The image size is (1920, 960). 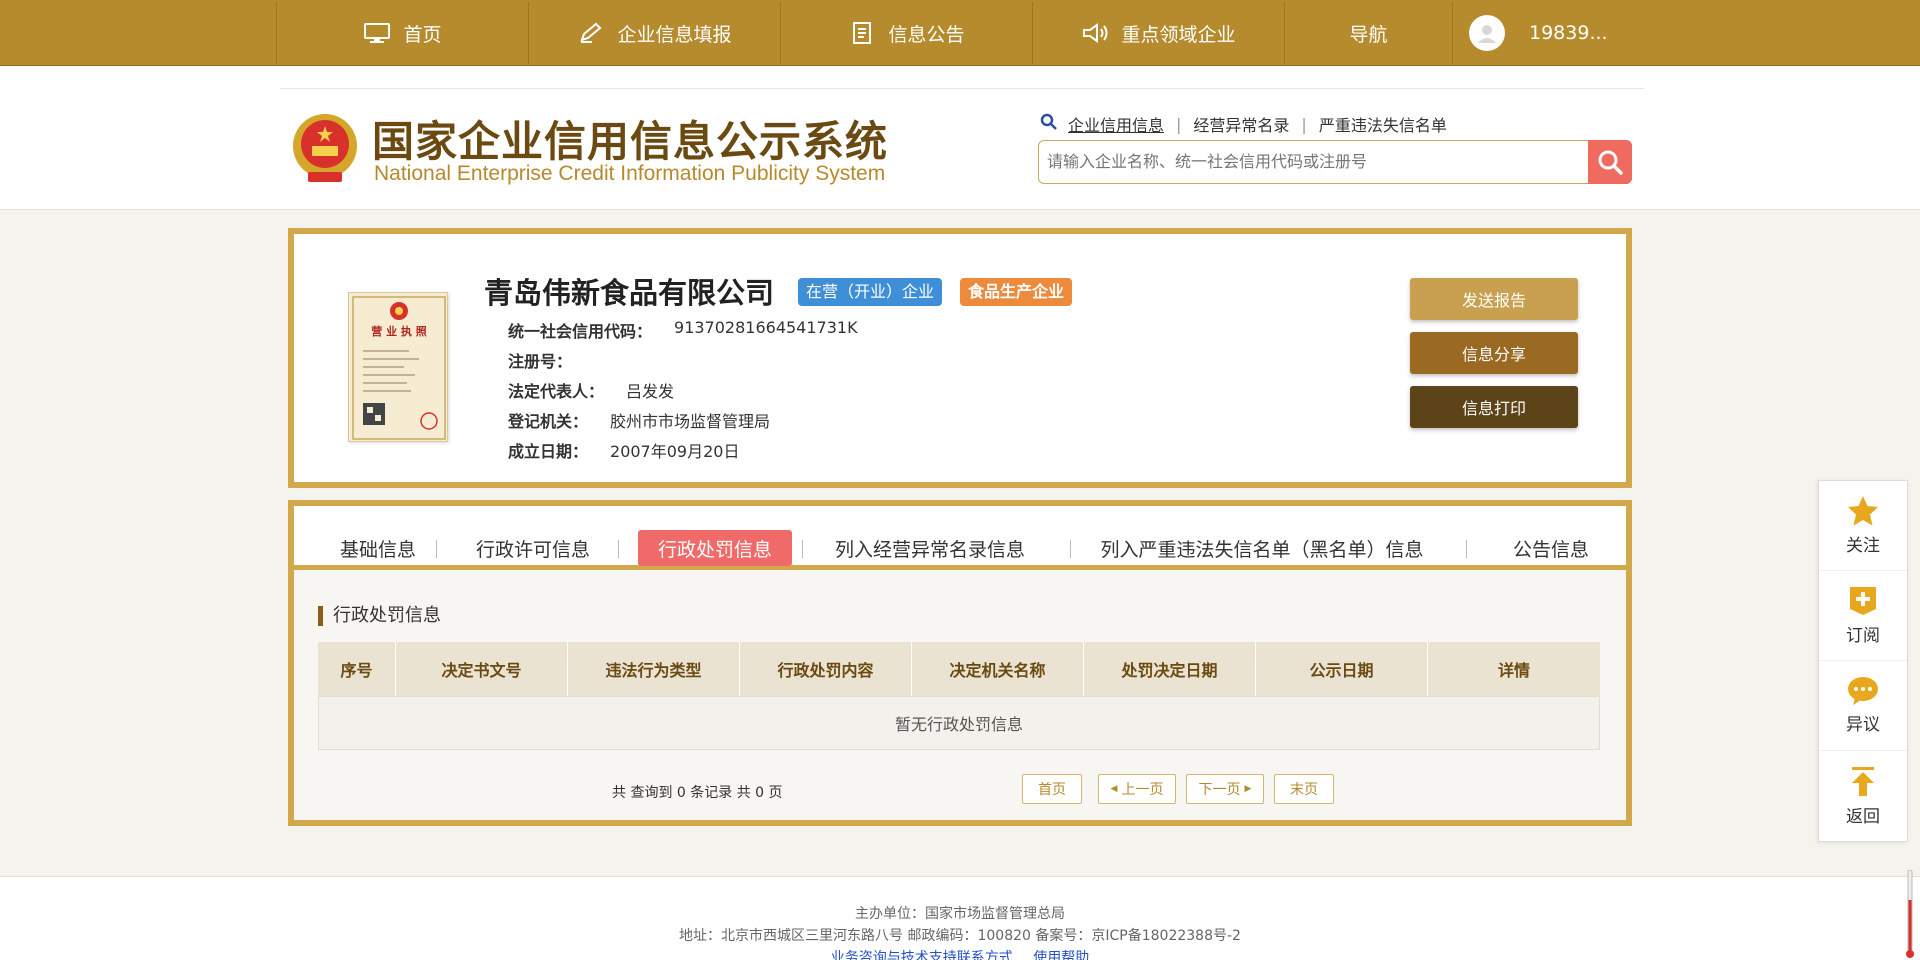 I want to click on col-authority: 决定机关名称, so click(x=998, y=669).